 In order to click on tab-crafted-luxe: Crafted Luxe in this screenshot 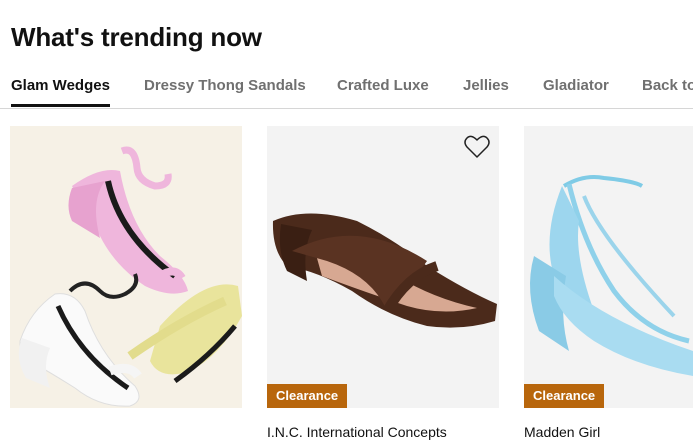, I will do `click(383, 85)`.